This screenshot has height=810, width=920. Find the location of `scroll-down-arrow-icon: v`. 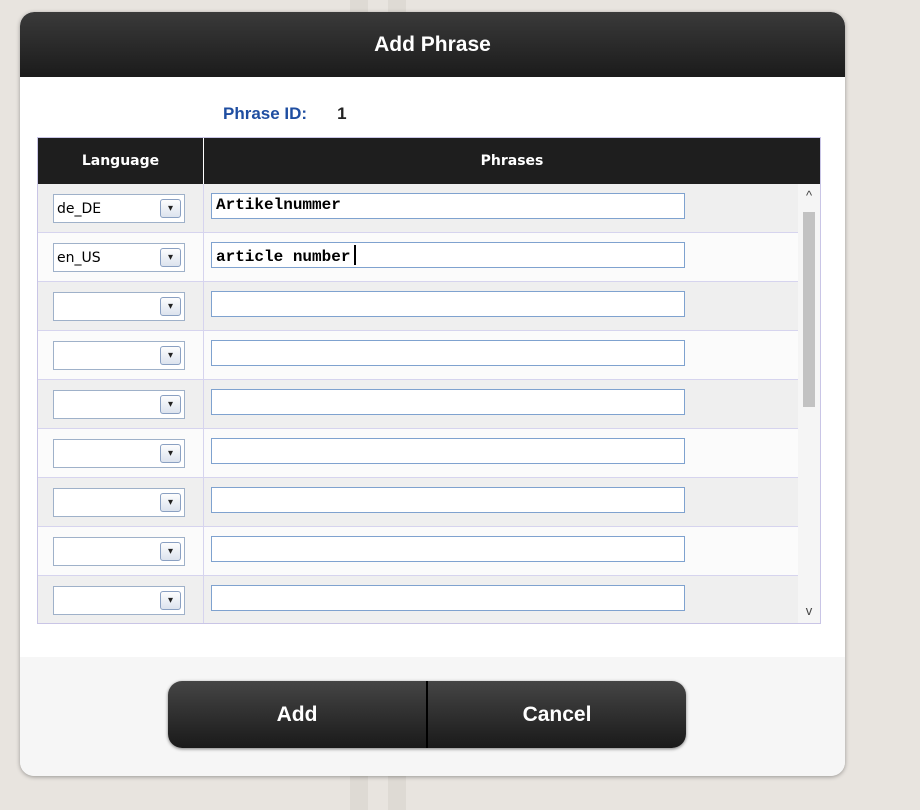

scroll-down-arrow-icon: v is located at coordinates (809, 611).